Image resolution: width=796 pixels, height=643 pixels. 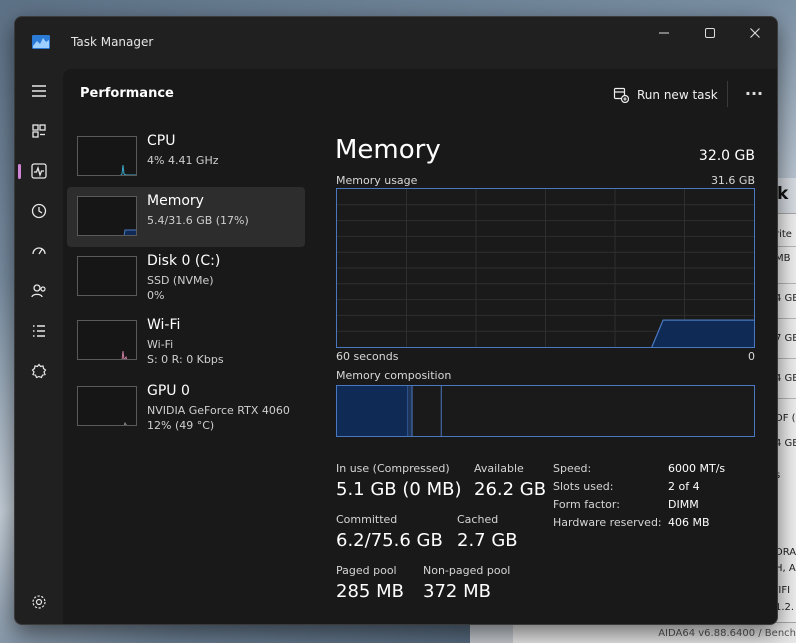 I want to click on app-history-icon, so click(x=39, y=211).